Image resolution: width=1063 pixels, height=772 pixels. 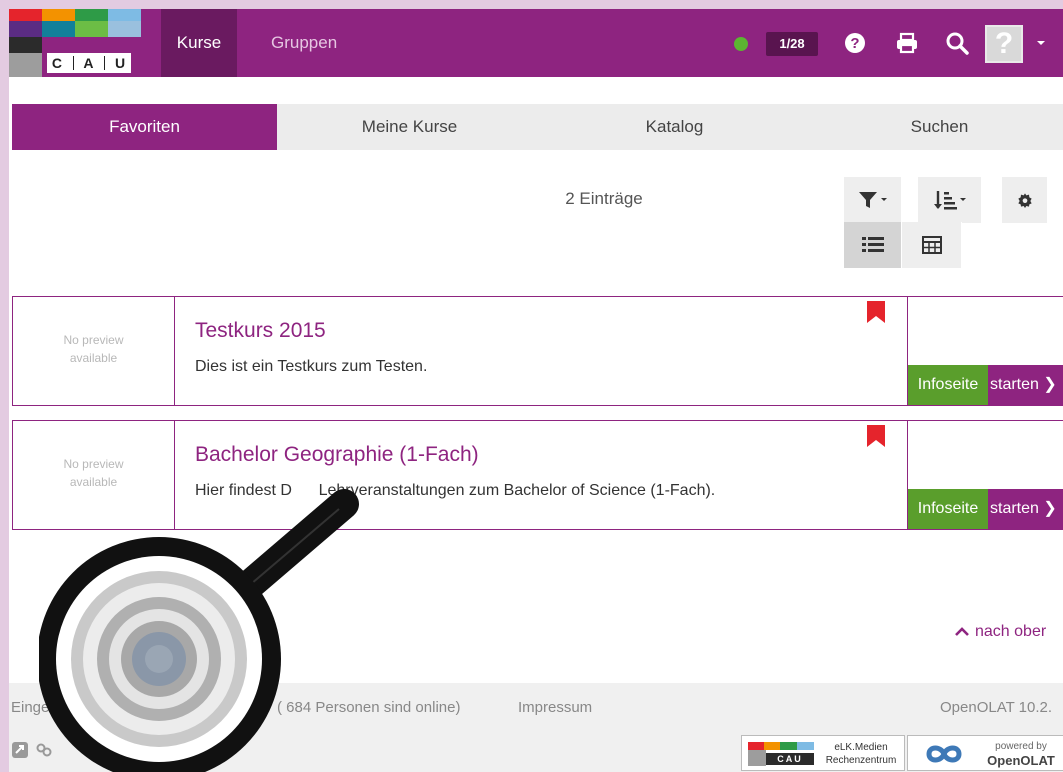 What do you see at coordinates (741, 44) in the screenshot?
I see `online-status-icon` at bounding box center [741, 44].